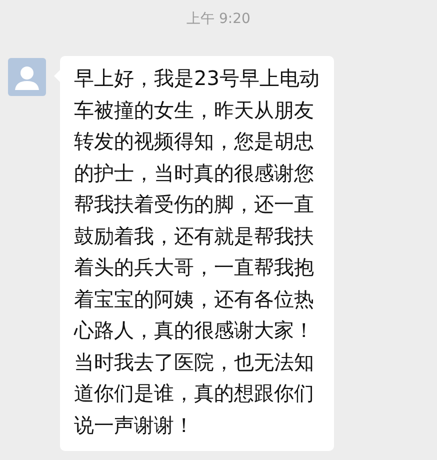  Describe the element at coordinates (27, 77) in the screenshot. I see `avatar-icon` at that location.